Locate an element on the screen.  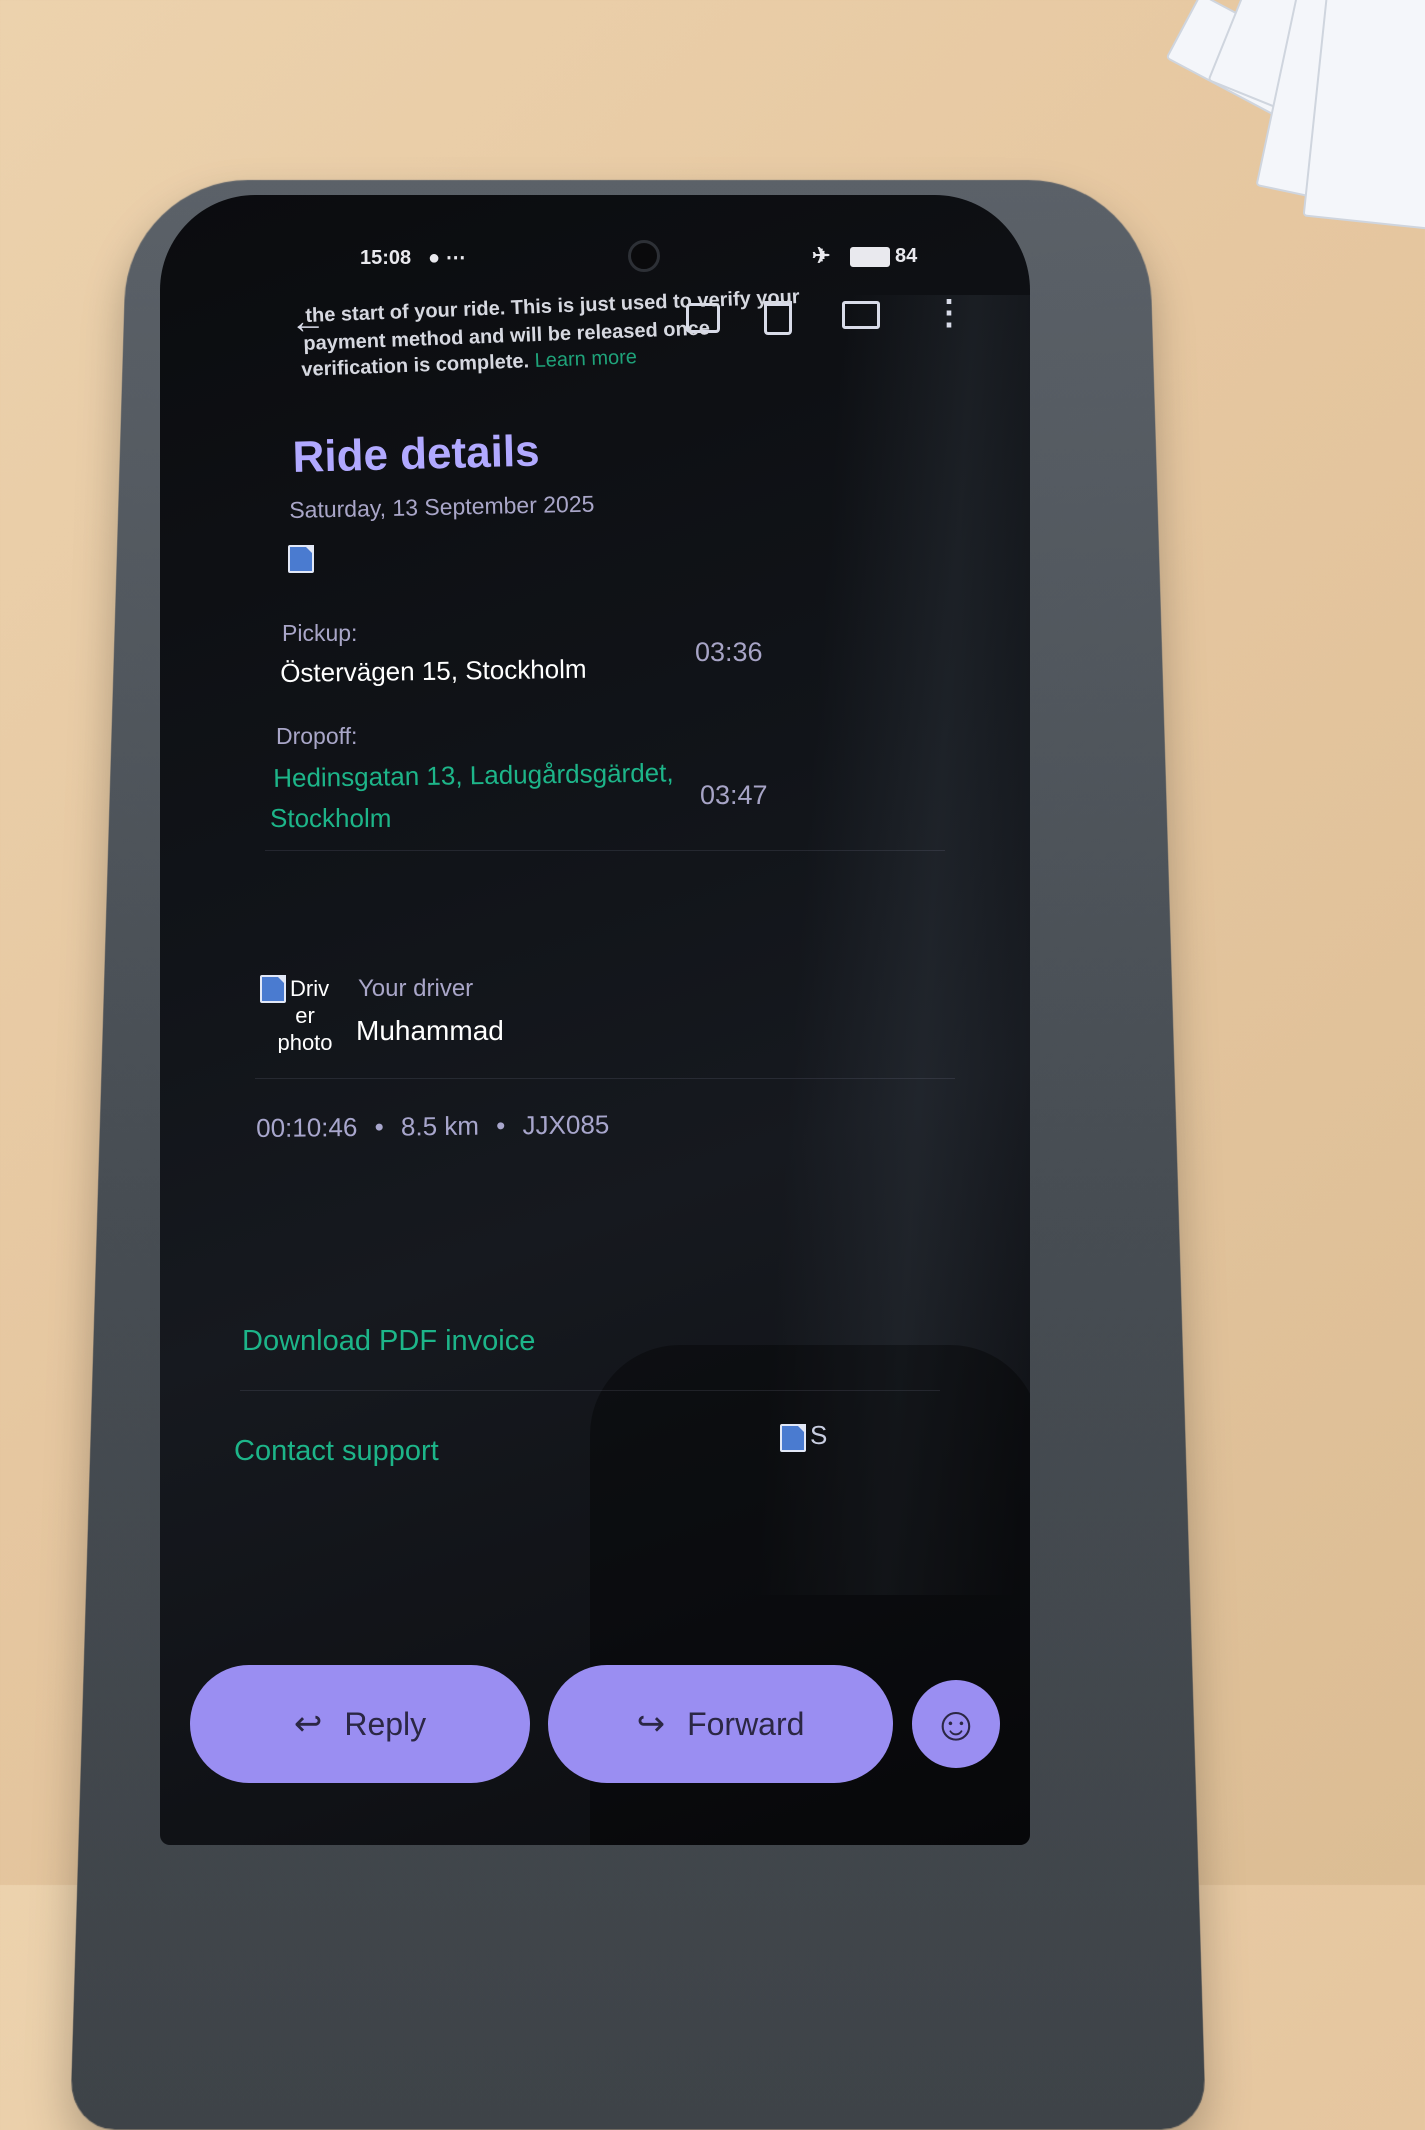
driver-photo-alt-3: photo is located at coordinates (305, 1041).